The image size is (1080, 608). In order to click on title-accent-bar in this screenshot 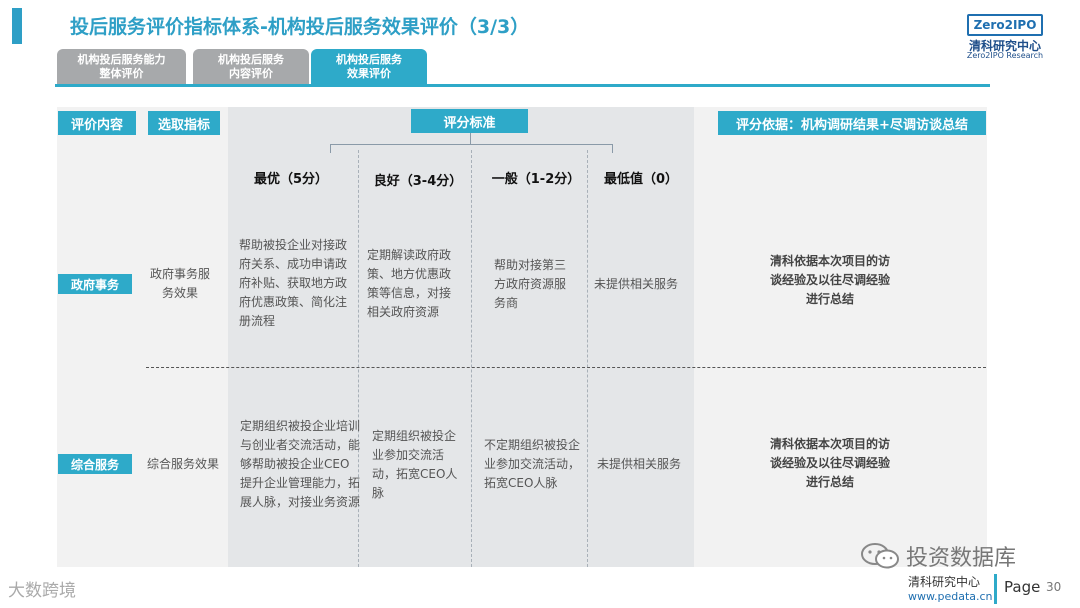, I will do `click(17, 26)`.